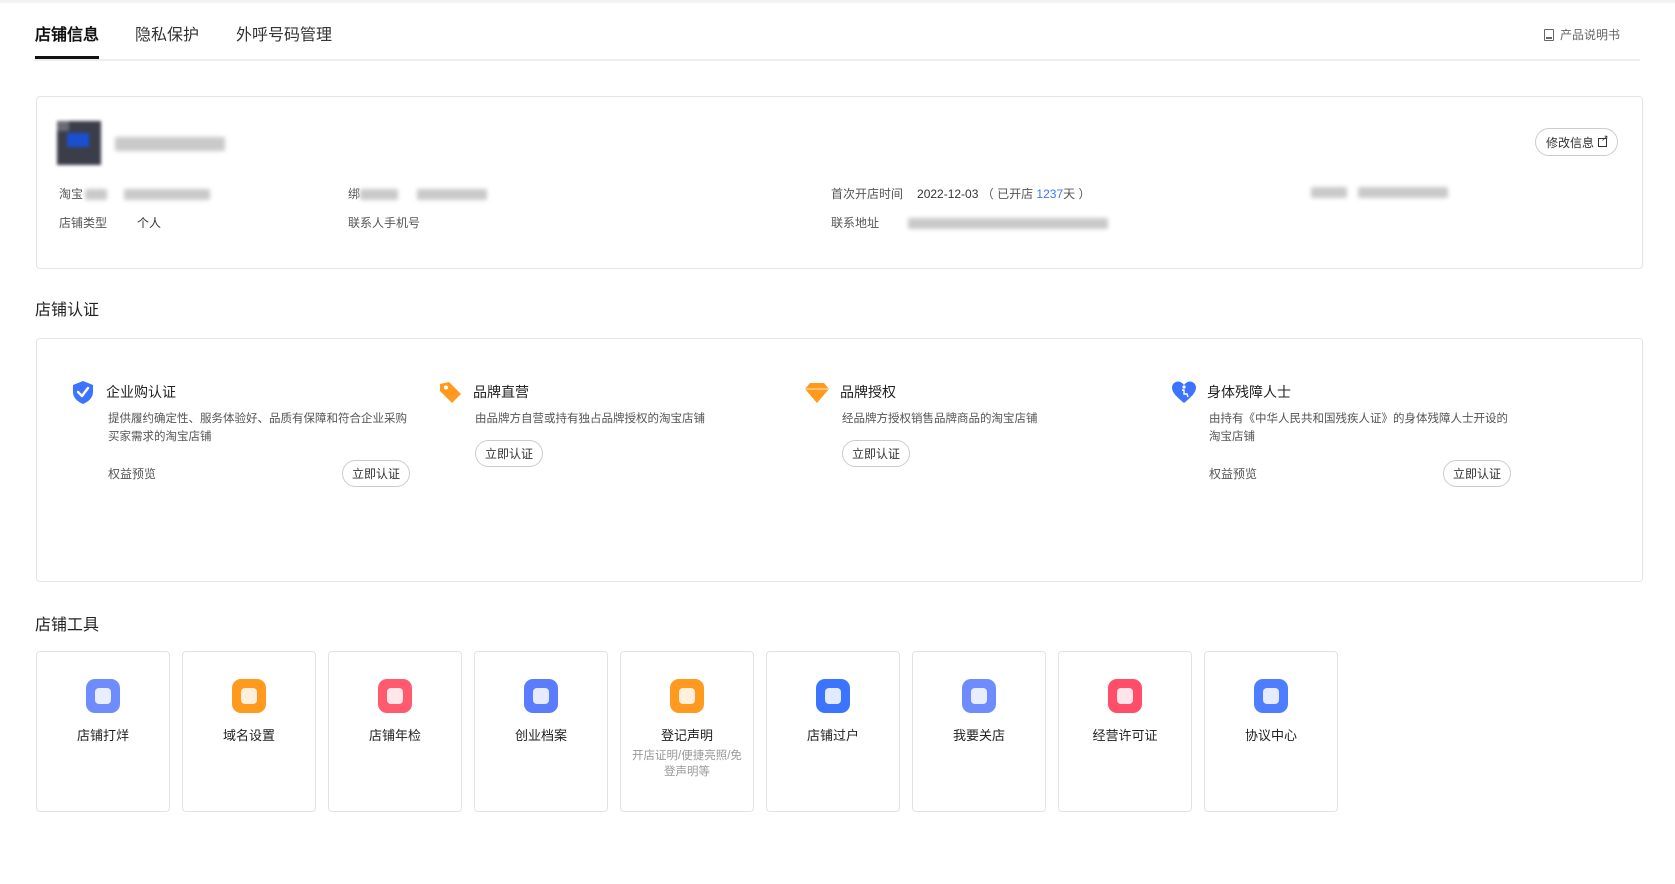 The width and height of the screenshot is (1675, 884). I want to click on tag-icon, so click(450, 392).